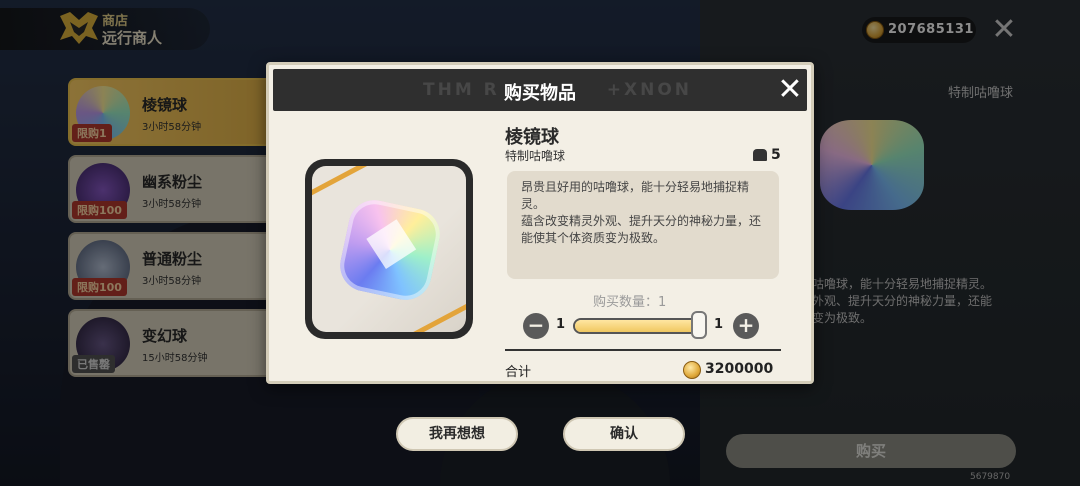  I want to click on cancel-button: 我再想想, so click(457, 434).